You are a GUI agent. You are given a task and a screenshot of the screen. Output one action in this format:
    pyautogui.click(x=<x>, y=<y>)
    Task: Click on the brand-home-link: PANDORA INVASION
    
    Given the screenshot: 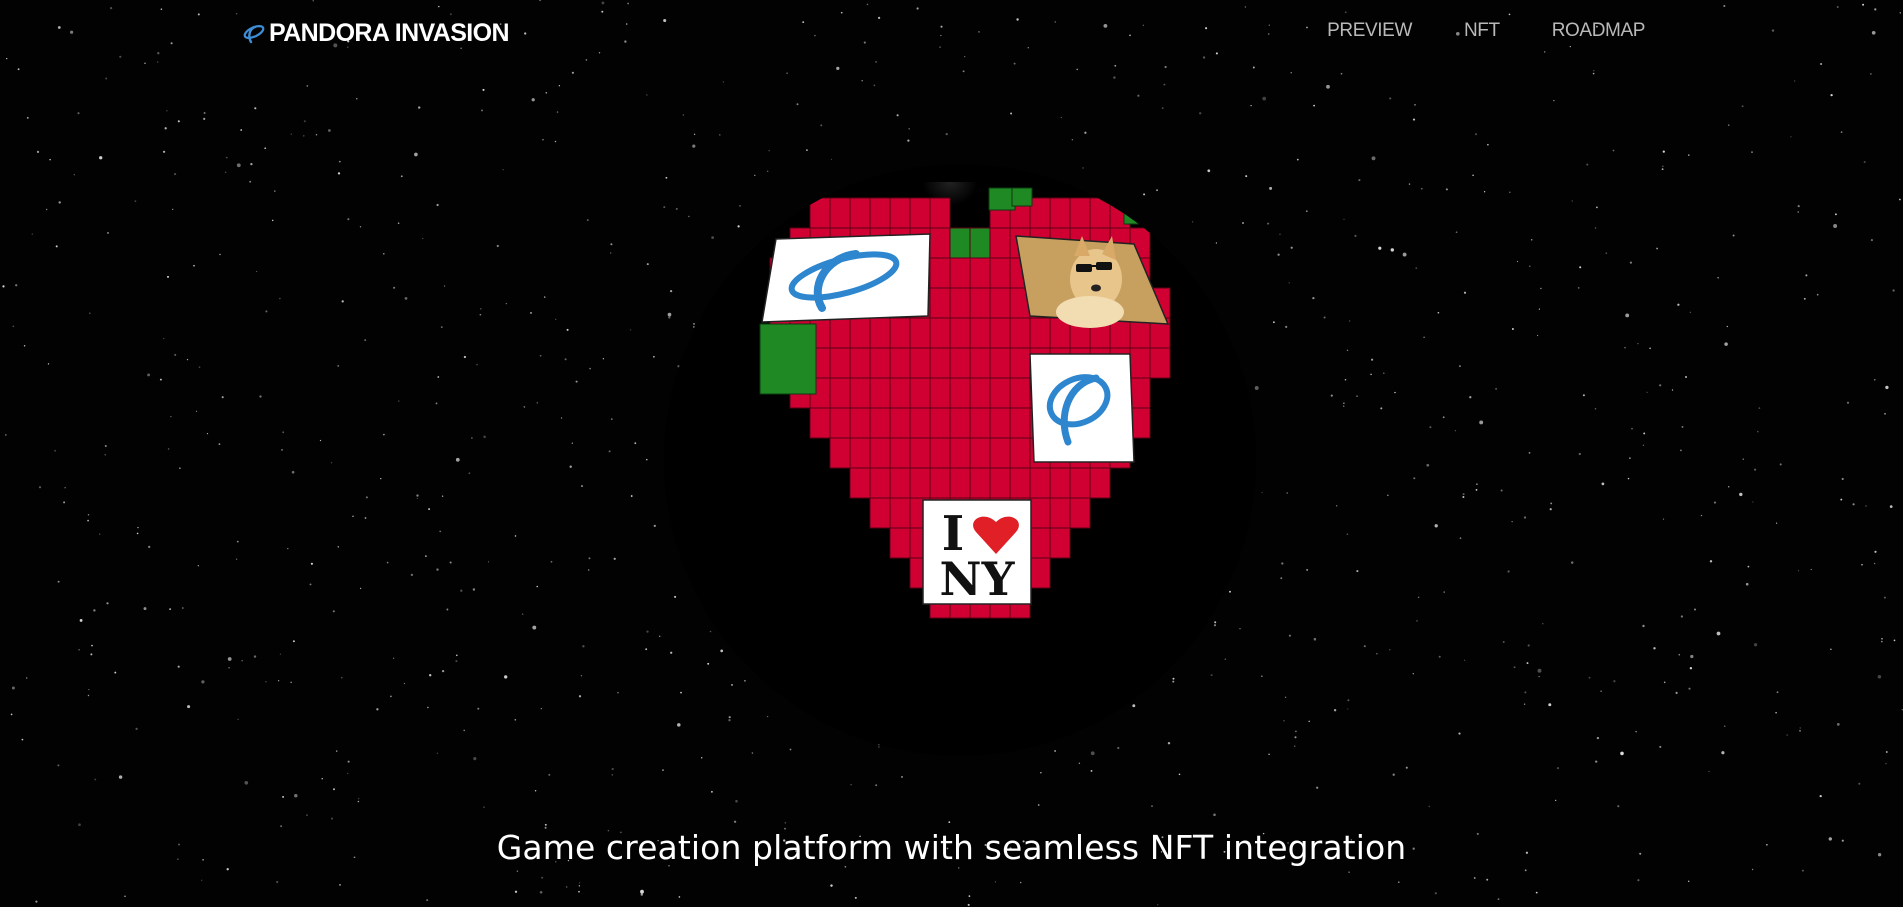 What is the action you would take?
    pyautogui.click(x=376, y=33)
    